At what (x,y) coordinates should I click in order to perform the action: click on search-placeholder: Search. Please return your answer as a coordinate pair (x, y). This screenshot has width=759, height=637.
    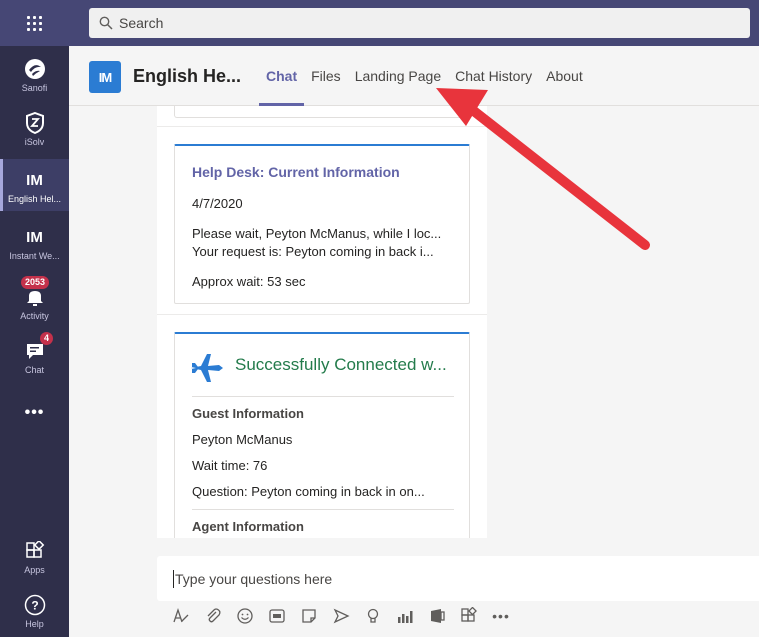
    Looking at the image, I should click on (141, 23).